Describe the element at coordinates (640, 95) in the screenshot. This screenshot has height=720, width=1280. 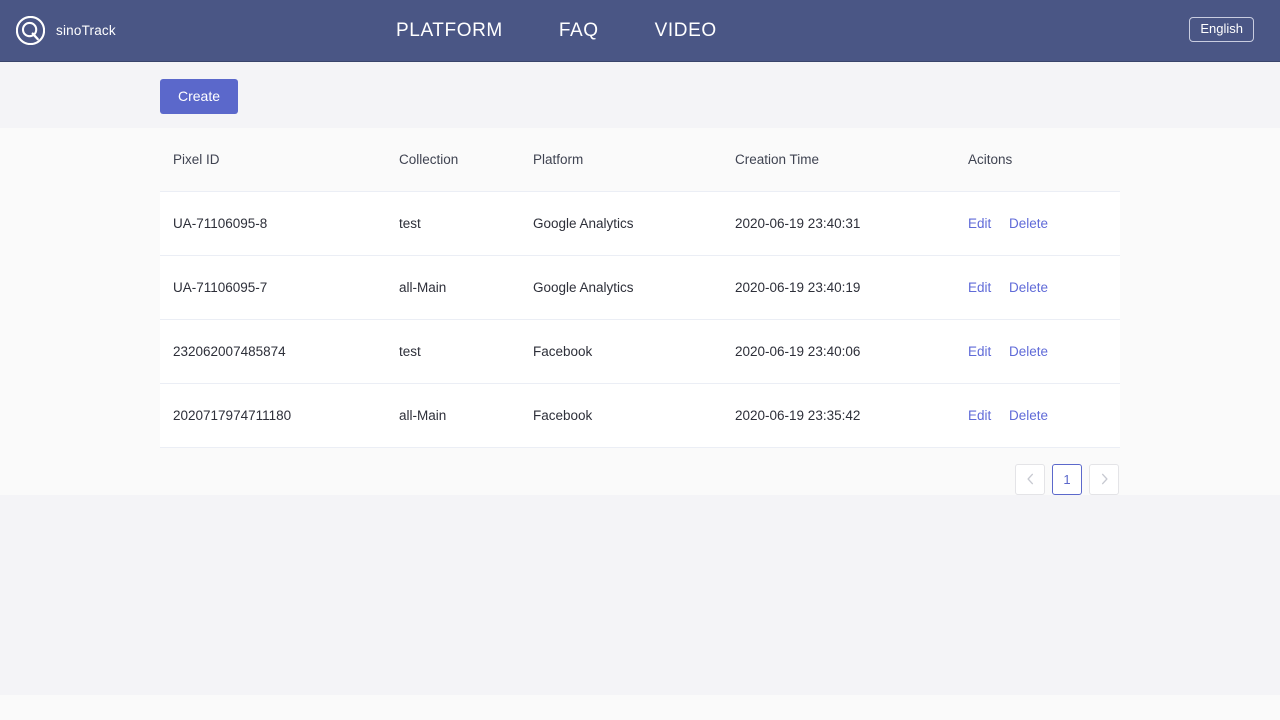
I see `toolbar: Create` at that location.